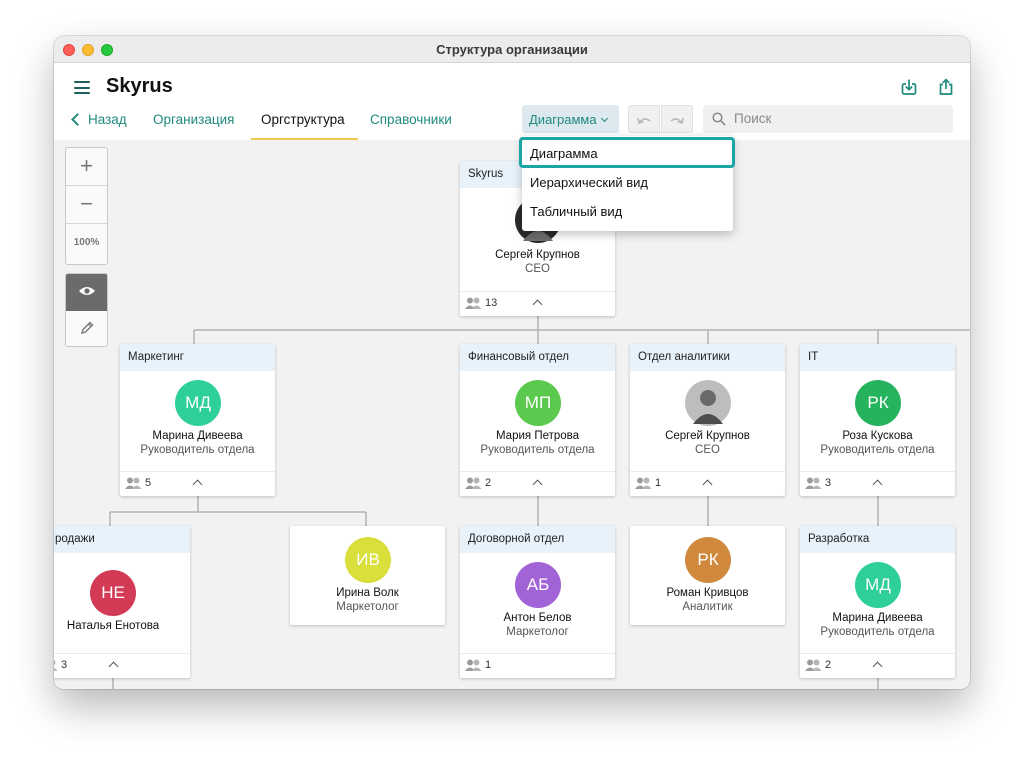  What do you see at coordinates (86, 167) in the screenshot?
I see `zoom-in-button: +` at bounding box center [86, 167].